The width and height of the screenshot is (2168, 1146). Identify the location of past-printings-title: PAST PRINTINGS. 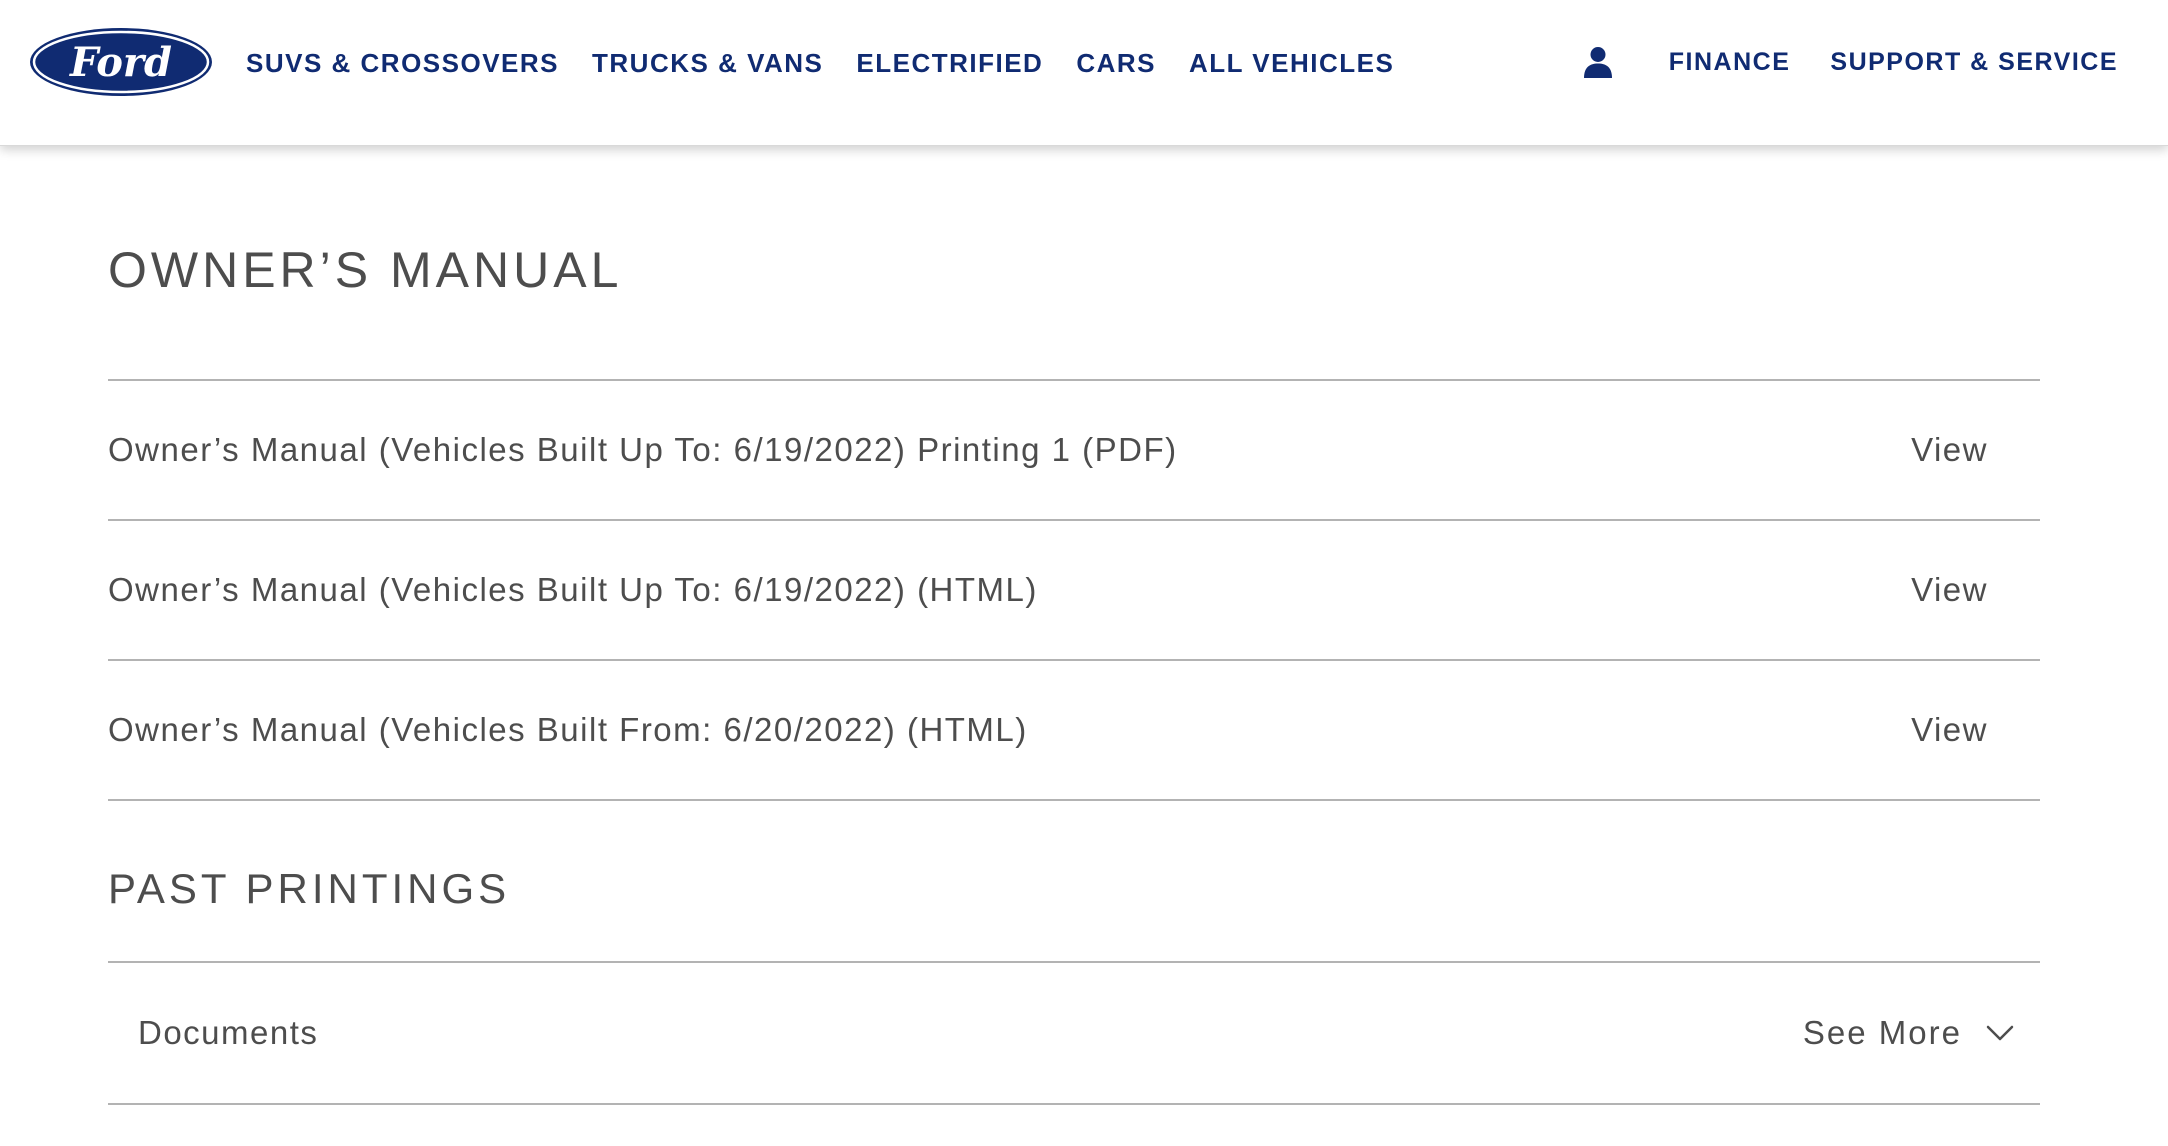
(309, 888).